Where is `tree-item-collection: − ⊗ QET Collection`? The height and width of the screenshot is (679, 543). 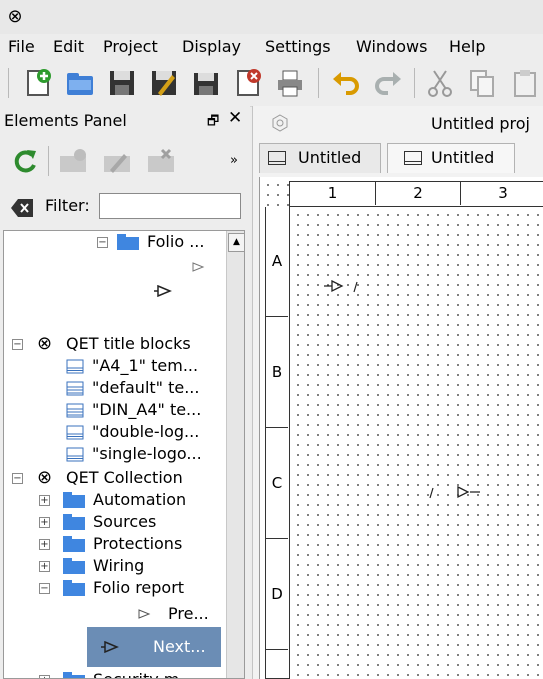
tree-item-collection: − ⊗ QET Collection is located at coordinates (115, 478).